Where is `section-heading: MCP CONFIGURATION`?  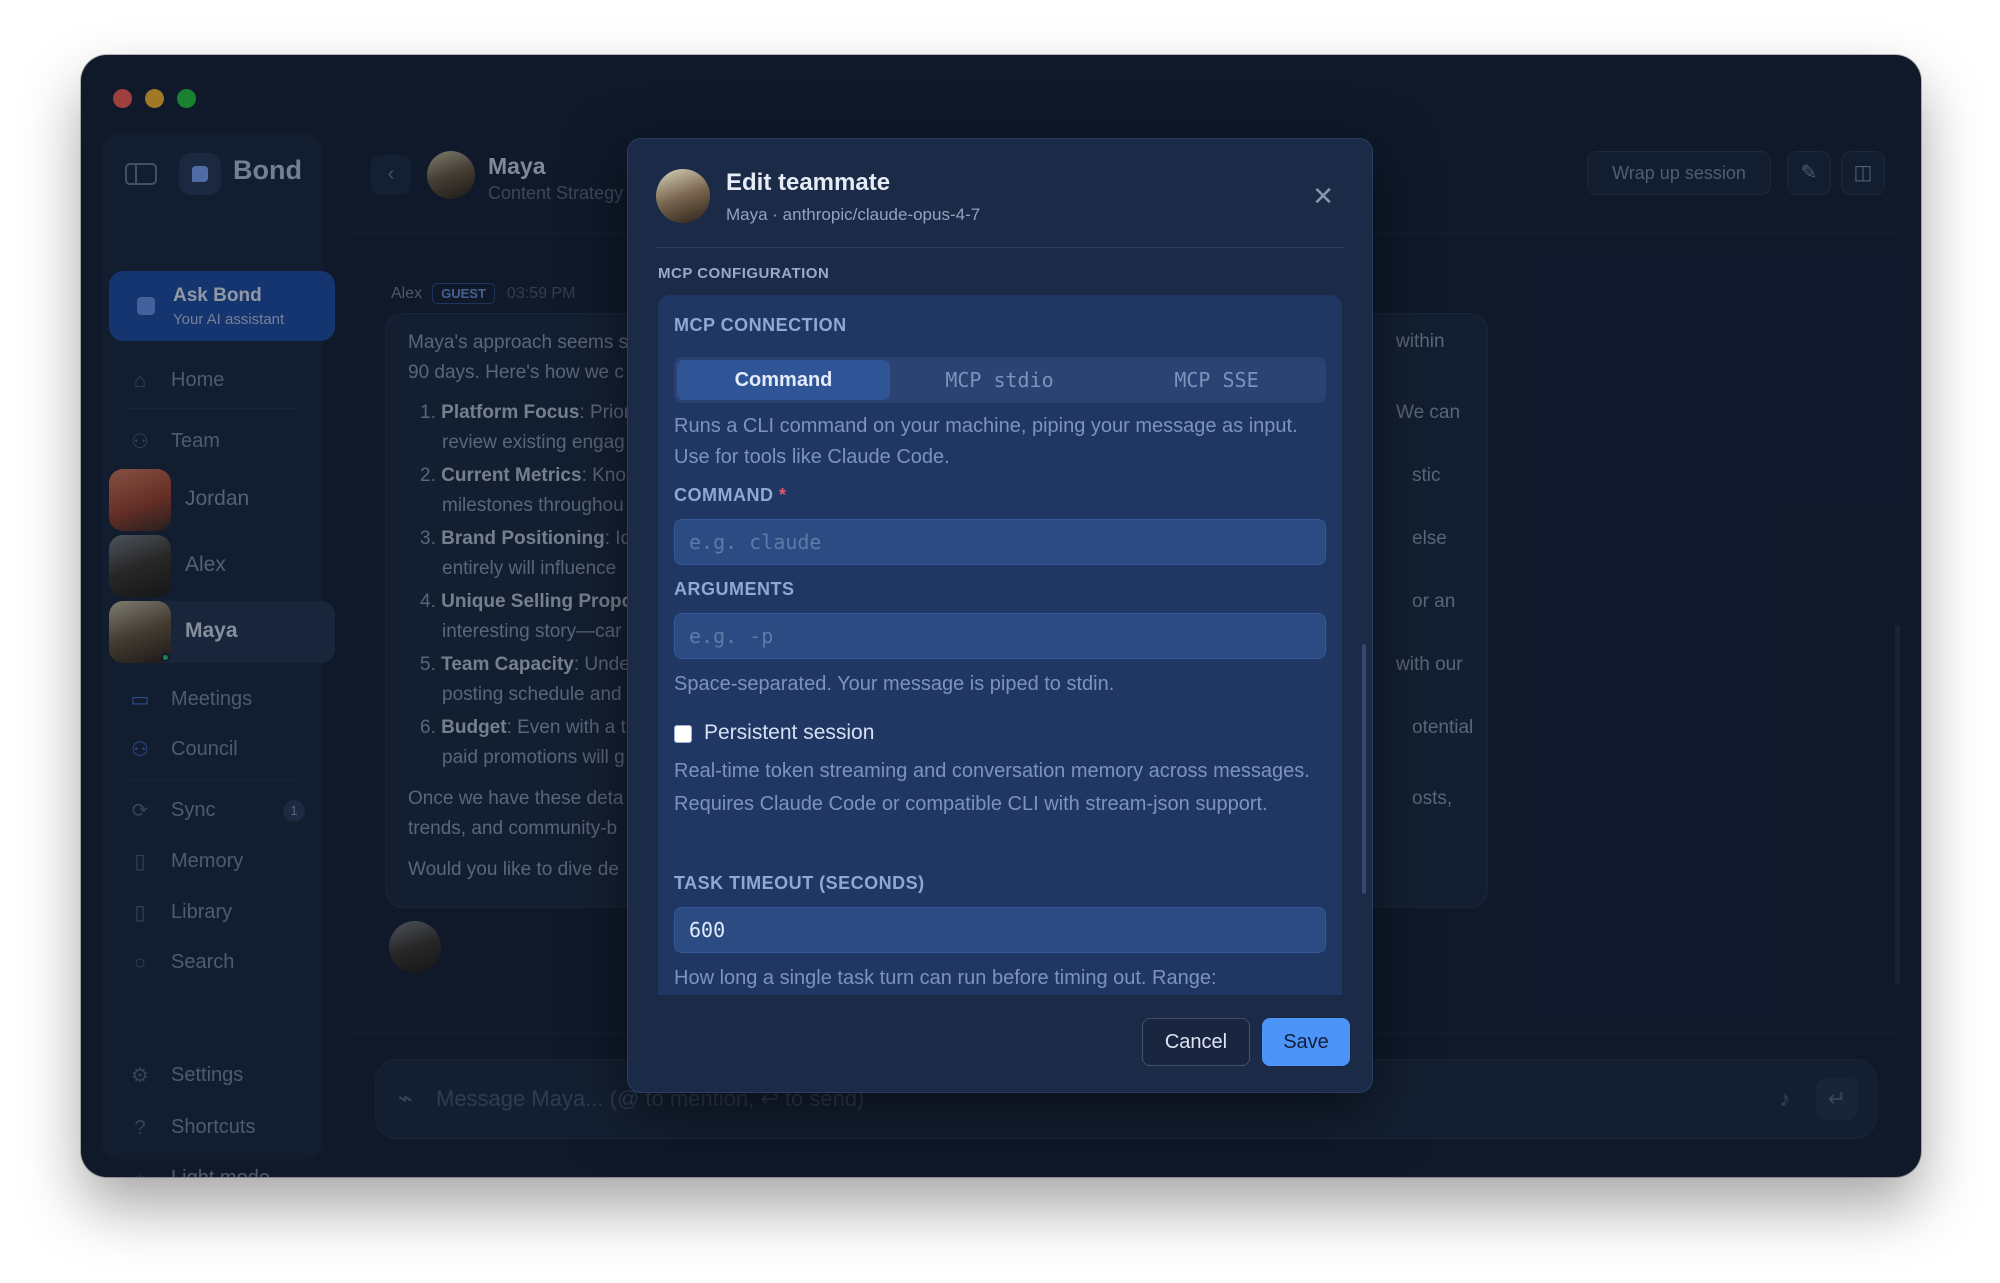
section-heading: MCP CONFIGURATION is located at coordinates (744, 273).